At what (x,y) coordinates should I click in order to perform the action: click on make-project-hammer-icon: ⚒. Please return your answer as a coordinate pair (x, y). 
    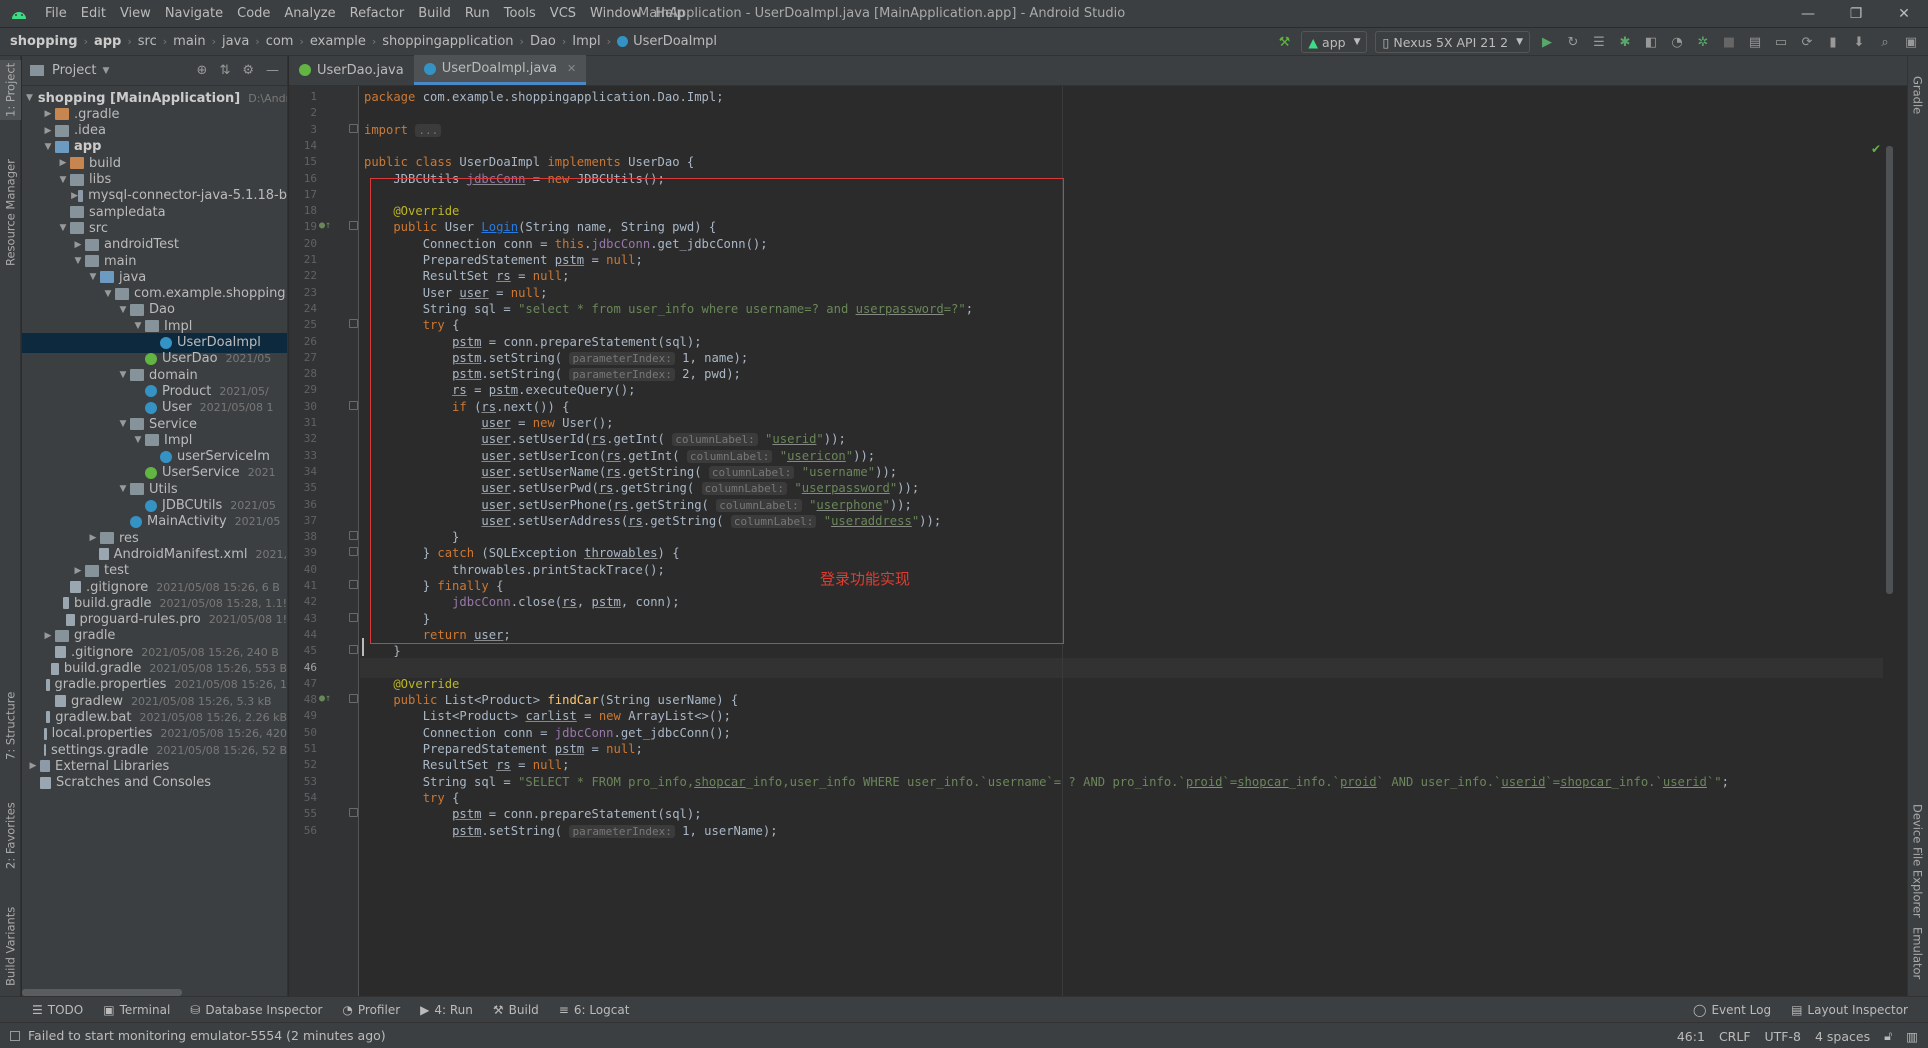
    Looking at the image, I should click on (1284, 42).